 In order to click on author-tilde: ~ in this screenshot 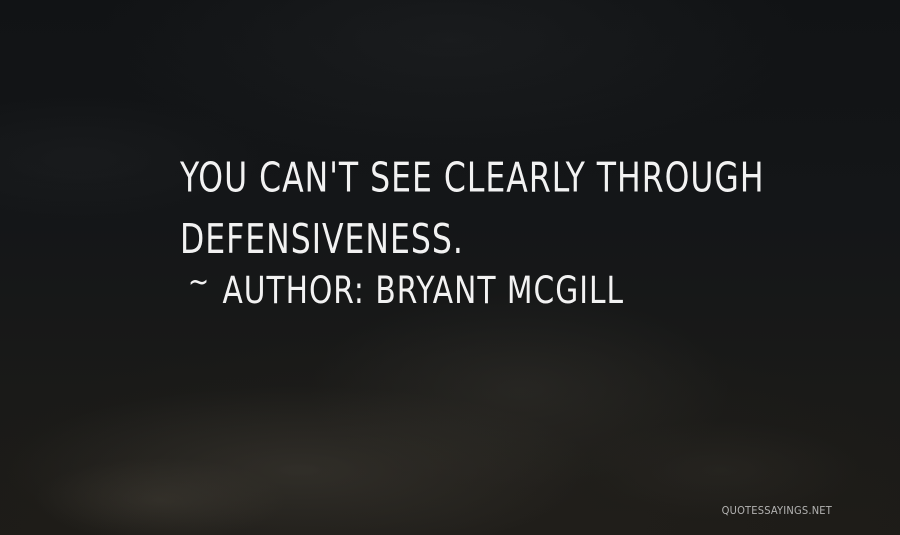, I will do `click(199, 281)`.